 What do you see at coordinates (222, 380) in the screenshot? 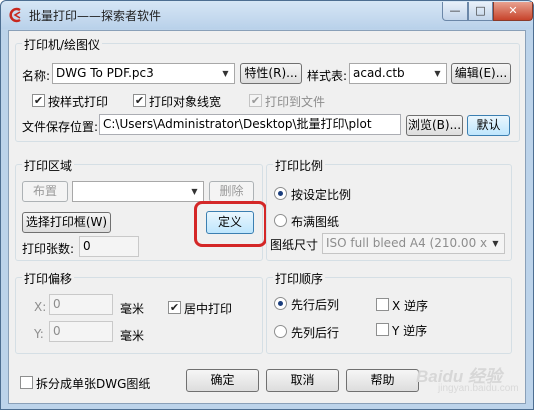
I see `ok-button: 确定` at bounding box center [222, 380].